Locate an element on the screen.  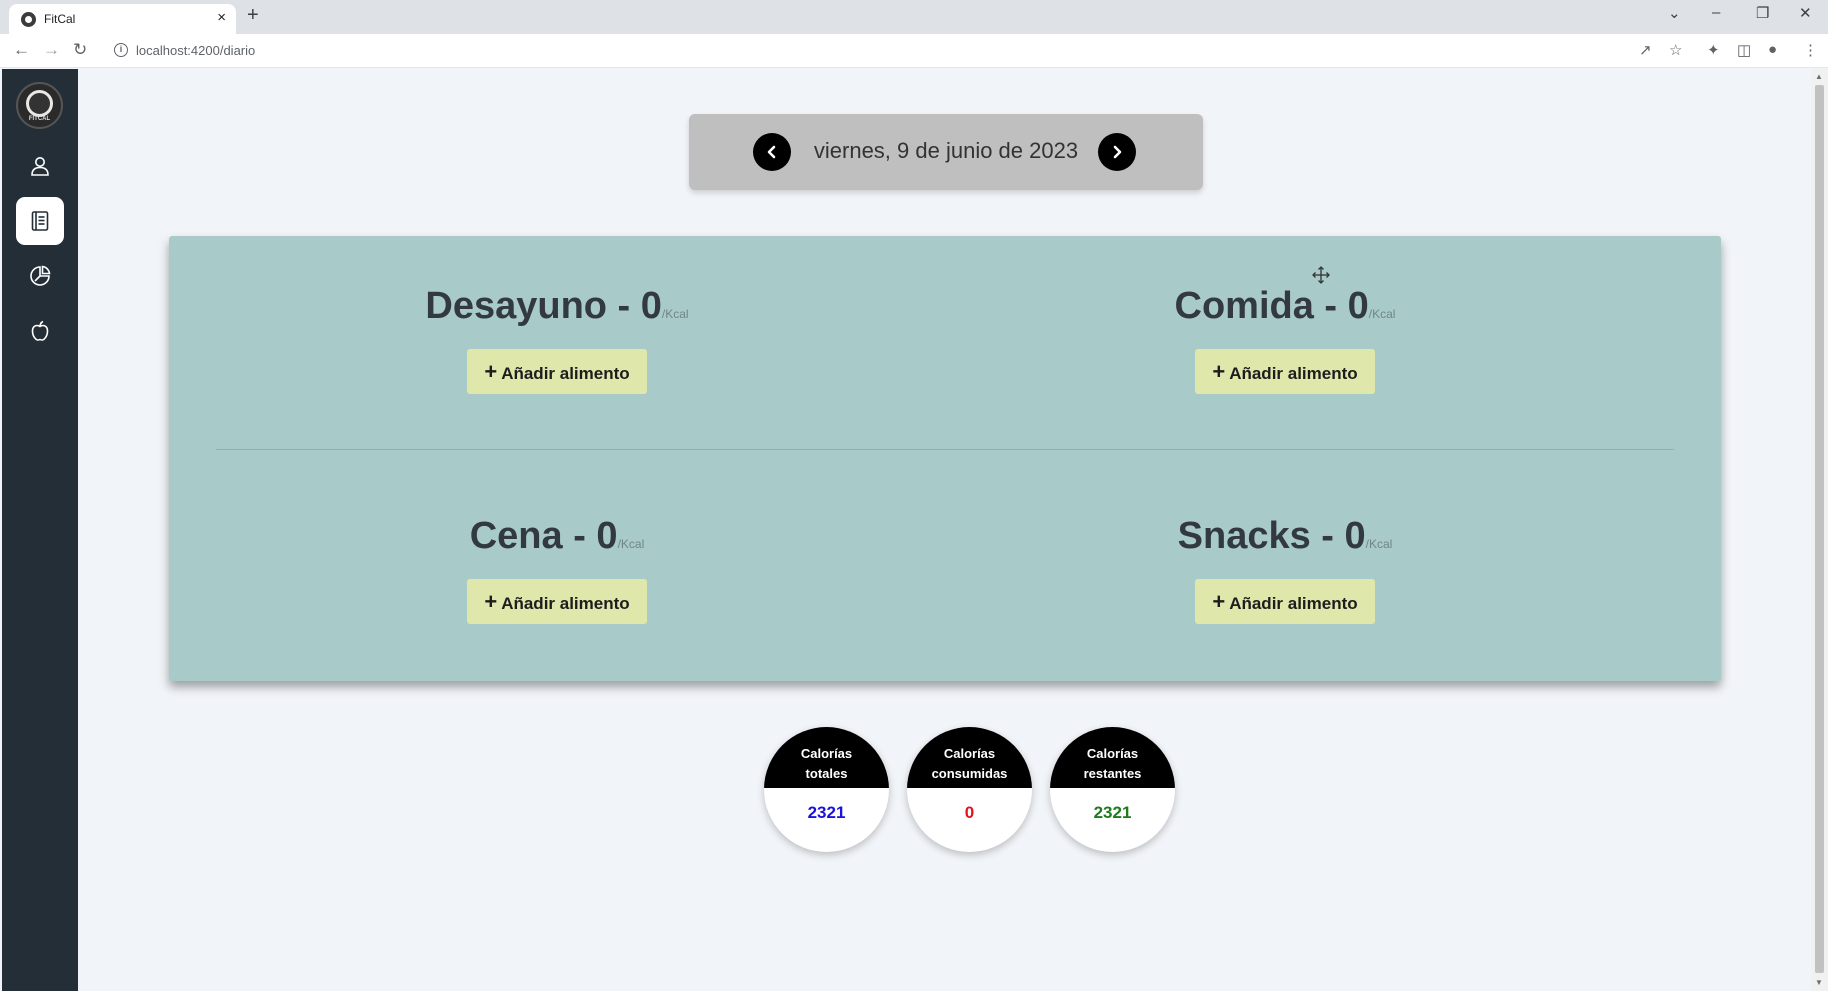
meal-title: Snacks - 0/Kcal is located at coordinates (1285, 540).